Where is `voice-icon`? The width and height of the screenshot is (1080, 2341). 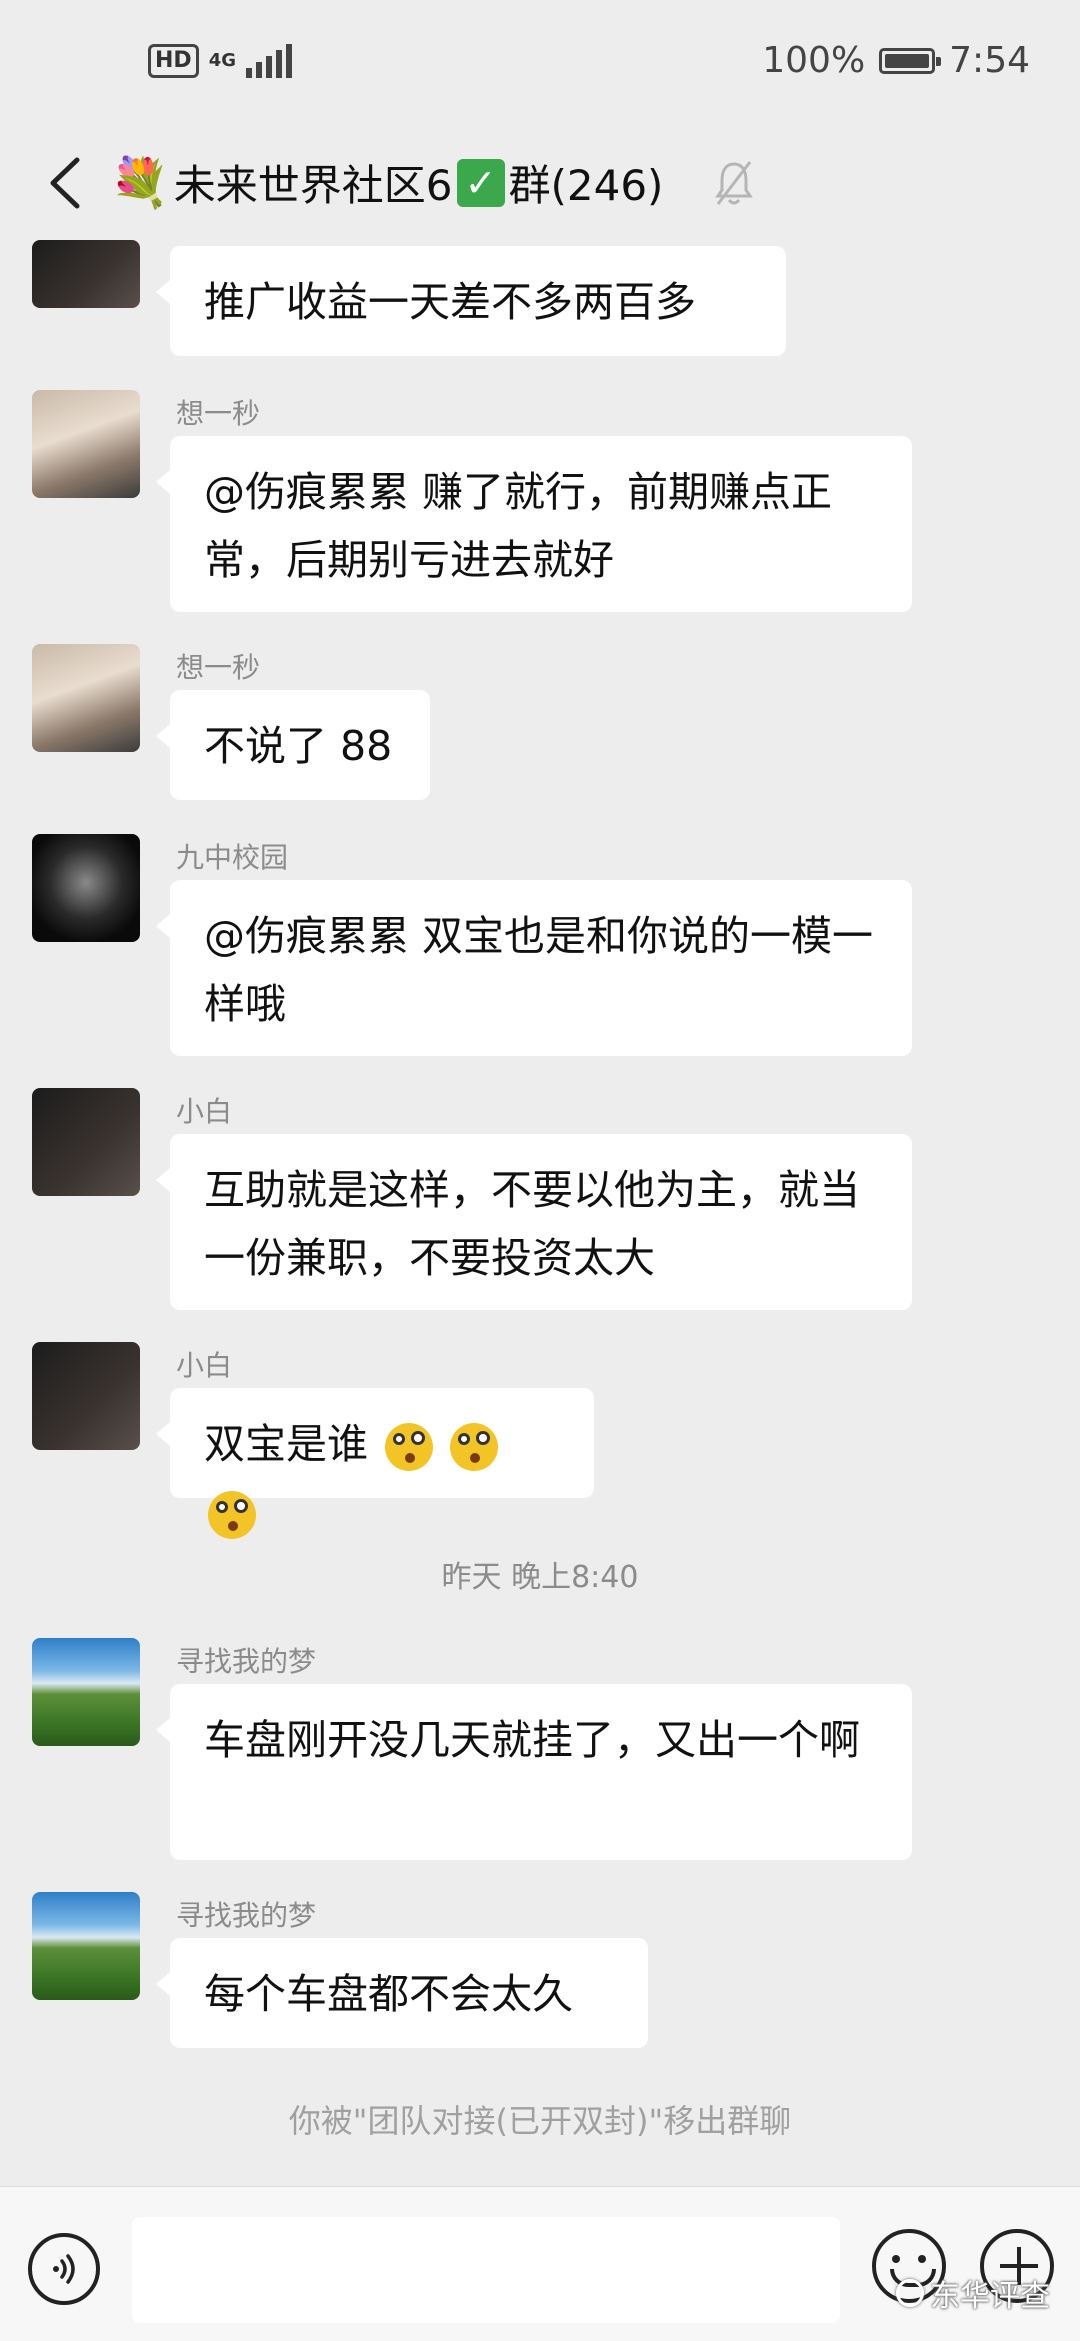 voice-icon is located at coordinates (64, 2269).